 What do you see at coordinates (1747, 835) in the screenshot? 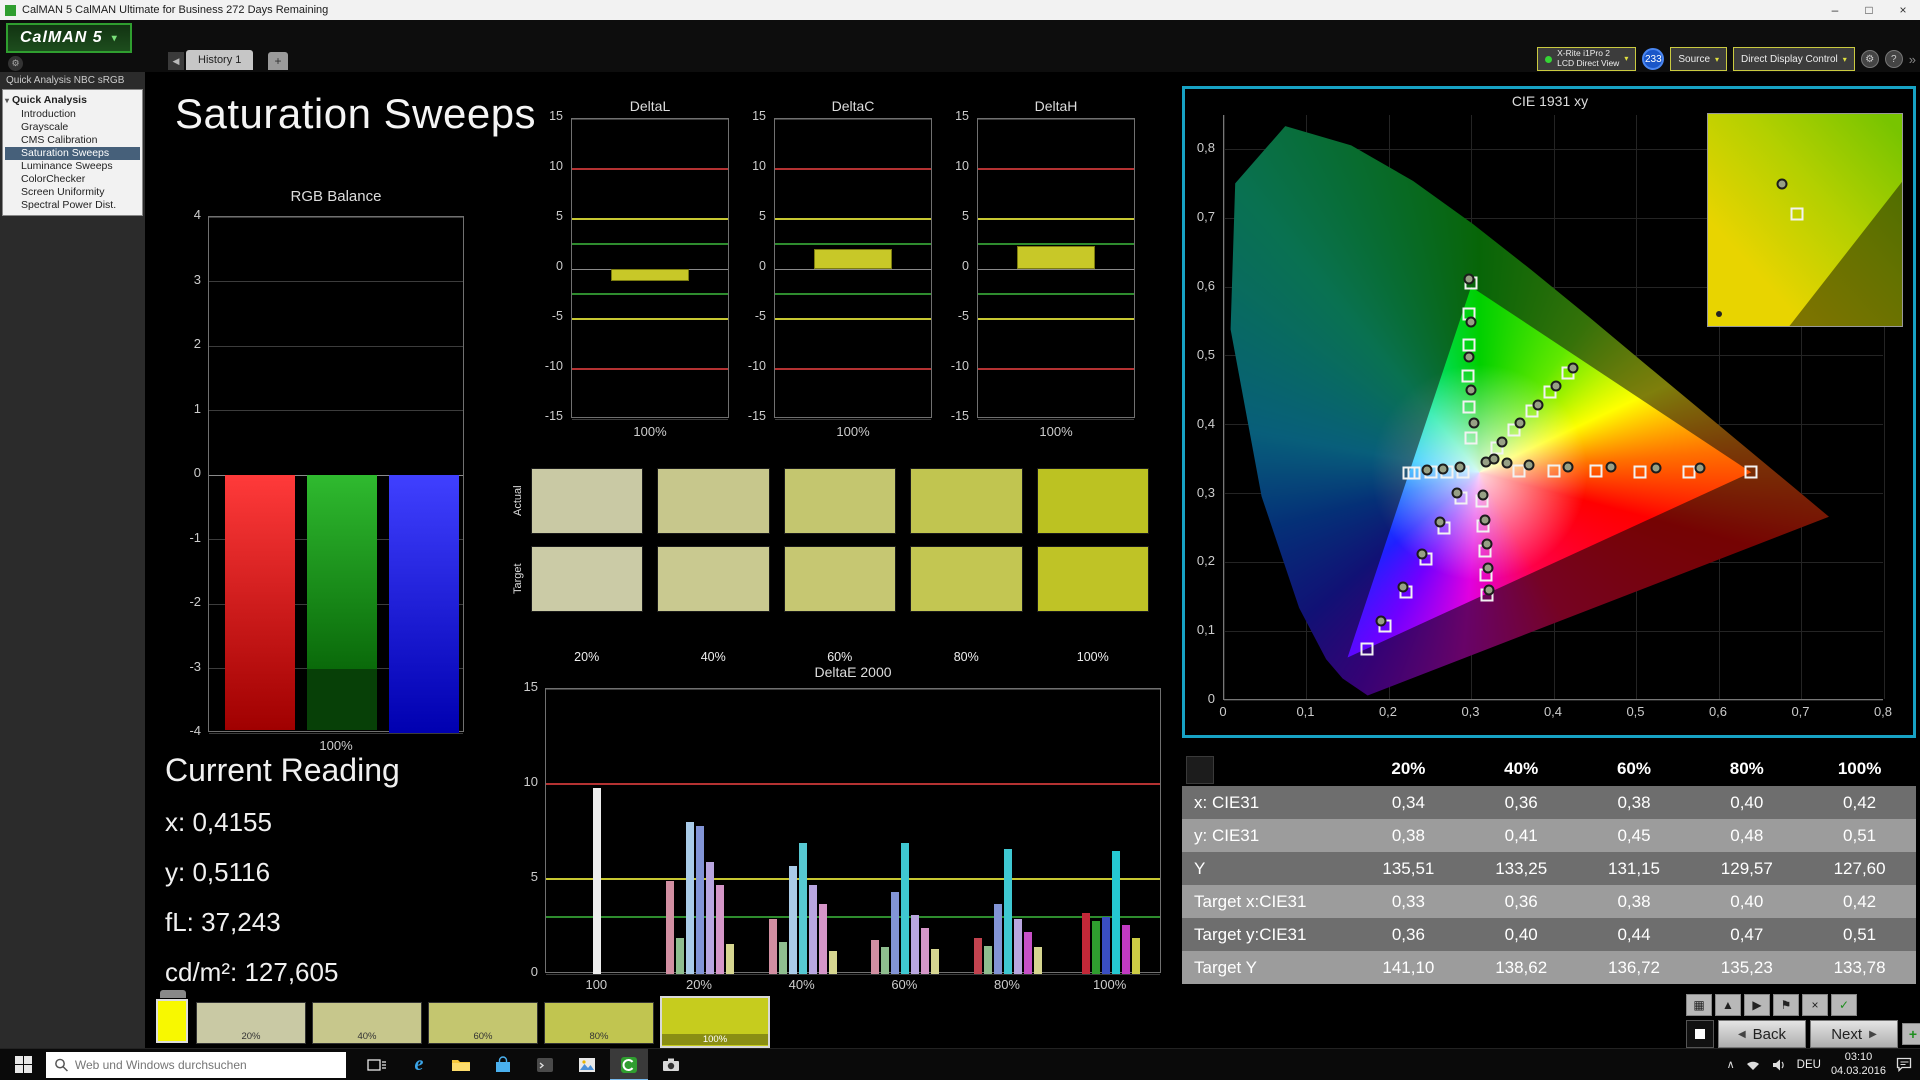
I see `table-cell: 0,48` at bounding box center [1747, 835].